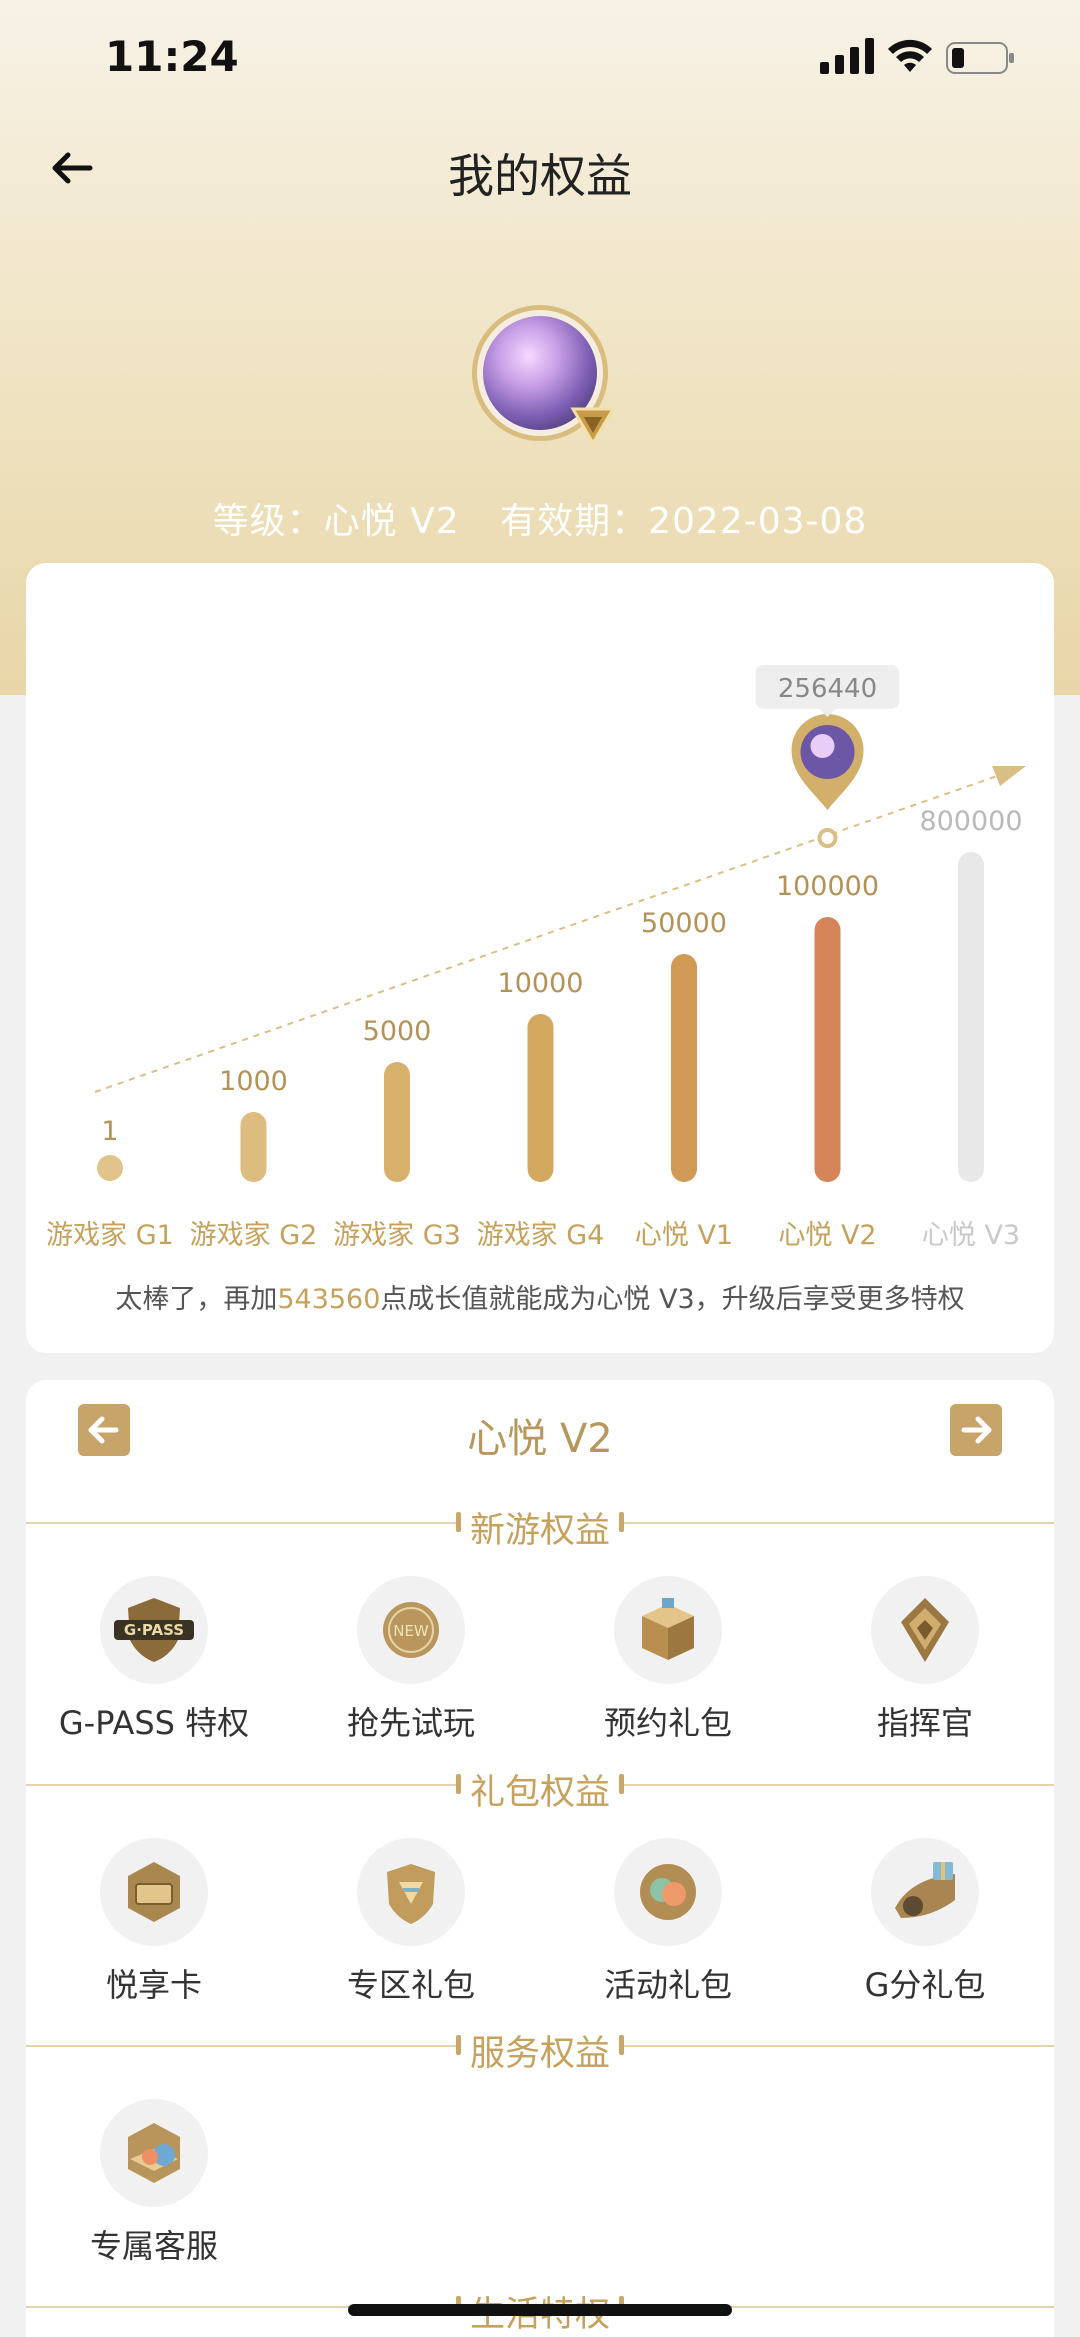 The width and height of the screenshot is (1080, 2337). Describe the element at coordinates (827, 886) in the screenshot. I see `chart-value-label: 100000` at that location.